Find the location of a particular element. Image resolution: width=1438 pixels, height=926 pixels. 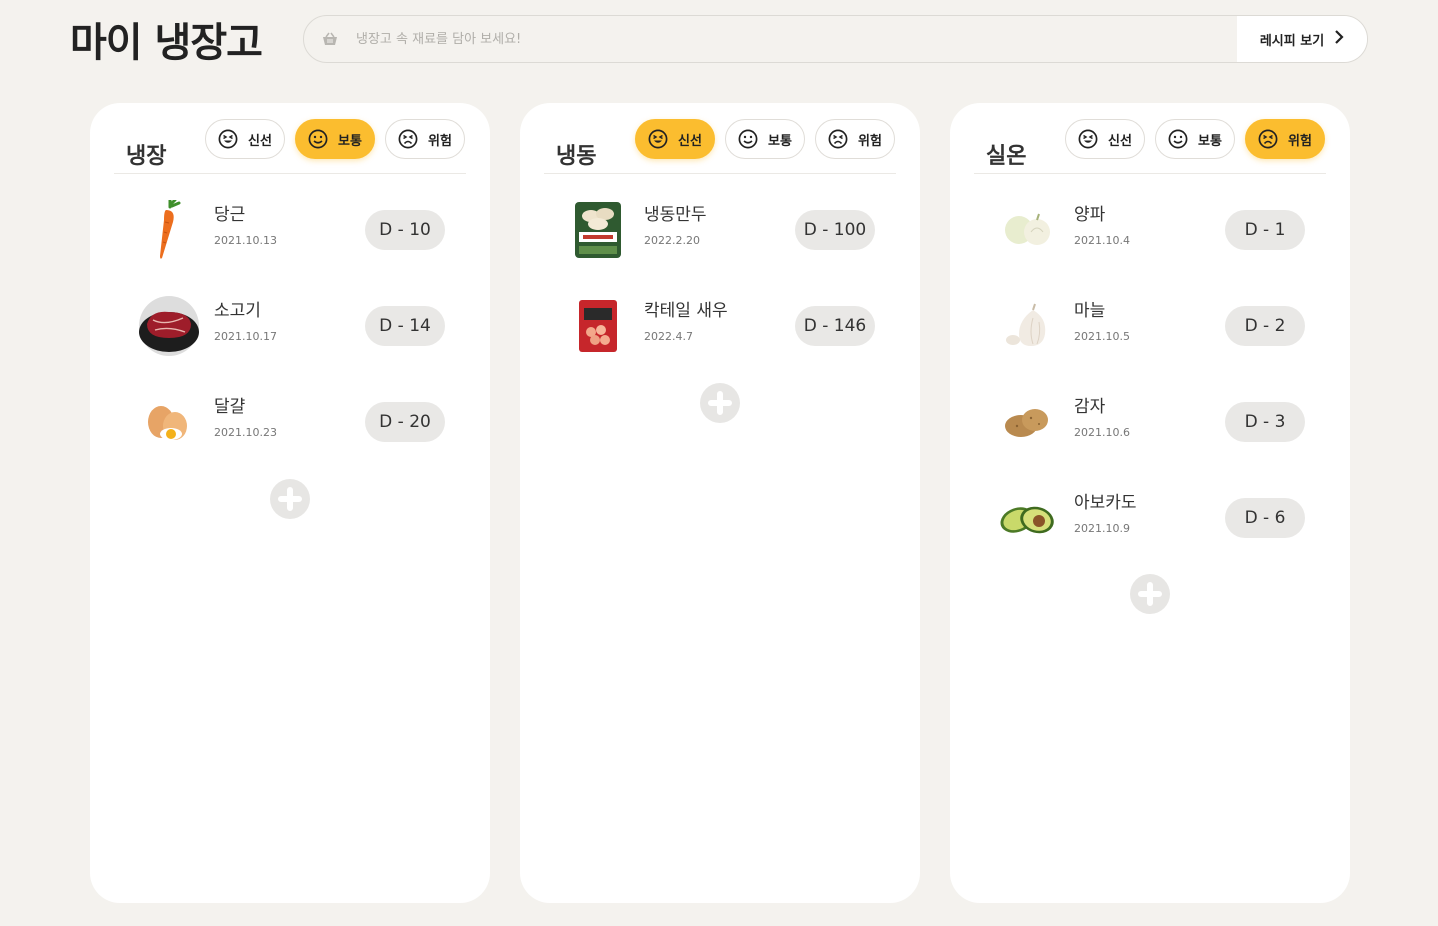

dday-badge: D - 3 is located at coordinates (1265, 422).